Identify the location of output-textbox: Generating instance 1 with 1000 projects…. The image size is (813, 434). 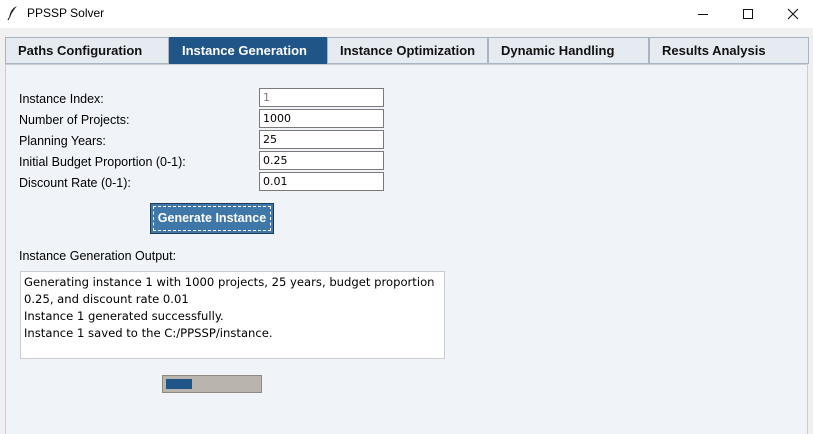
(232, 315).